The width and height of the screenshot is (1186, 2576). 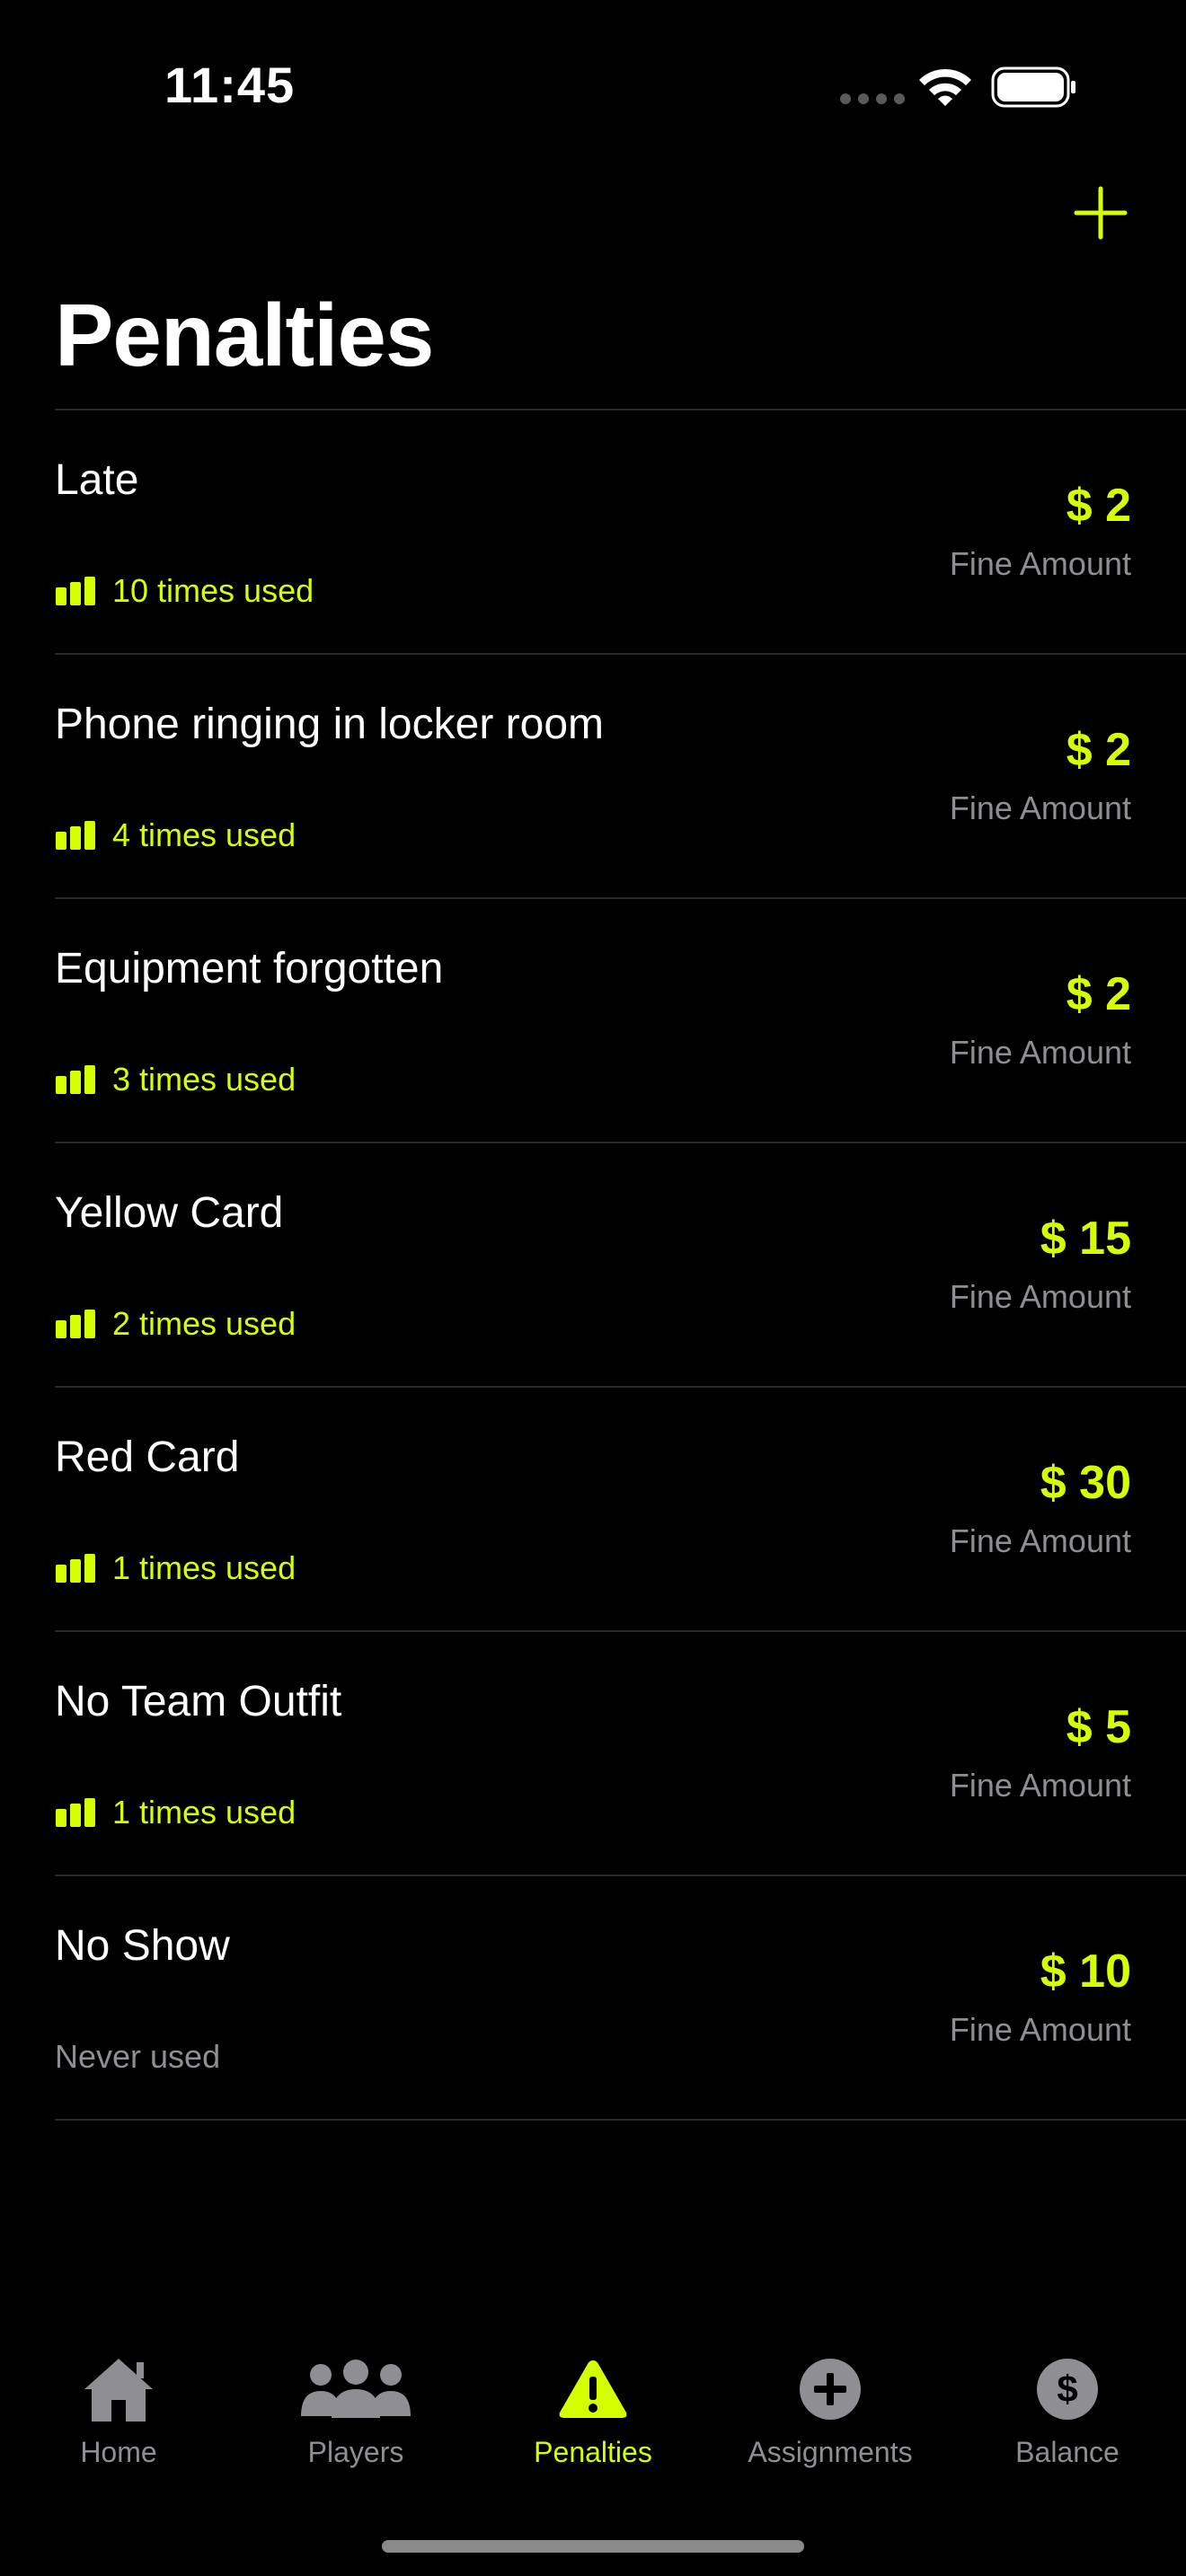 I want to click on tab-label: Home, so click(x=118, y=2452).